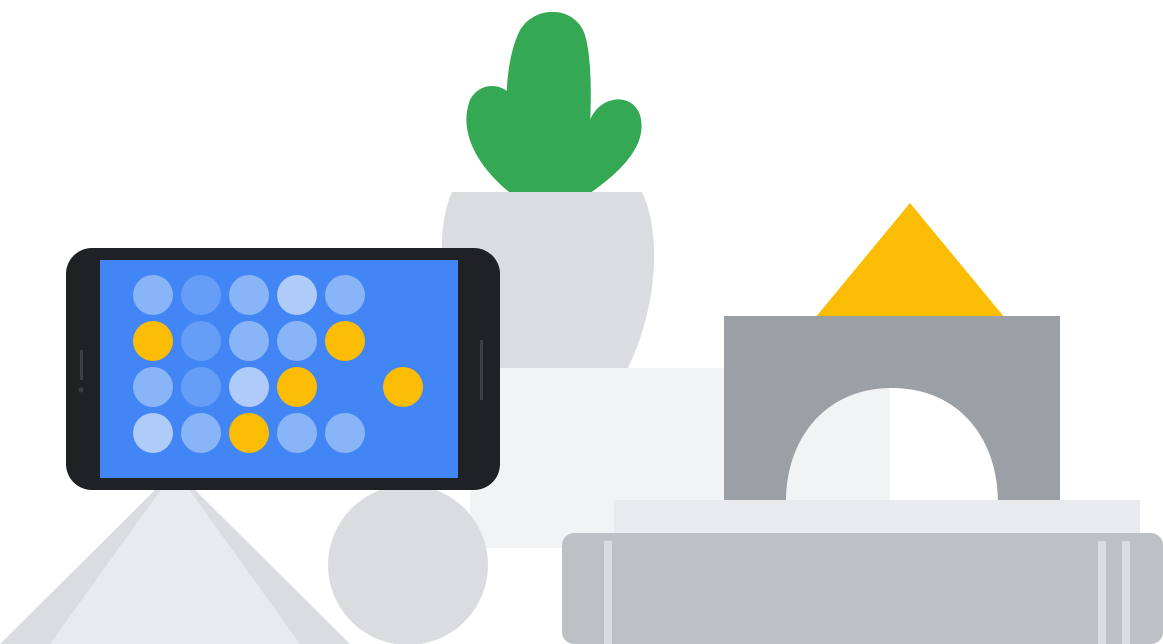  I want to click on phone-icon, so click(283, 369).